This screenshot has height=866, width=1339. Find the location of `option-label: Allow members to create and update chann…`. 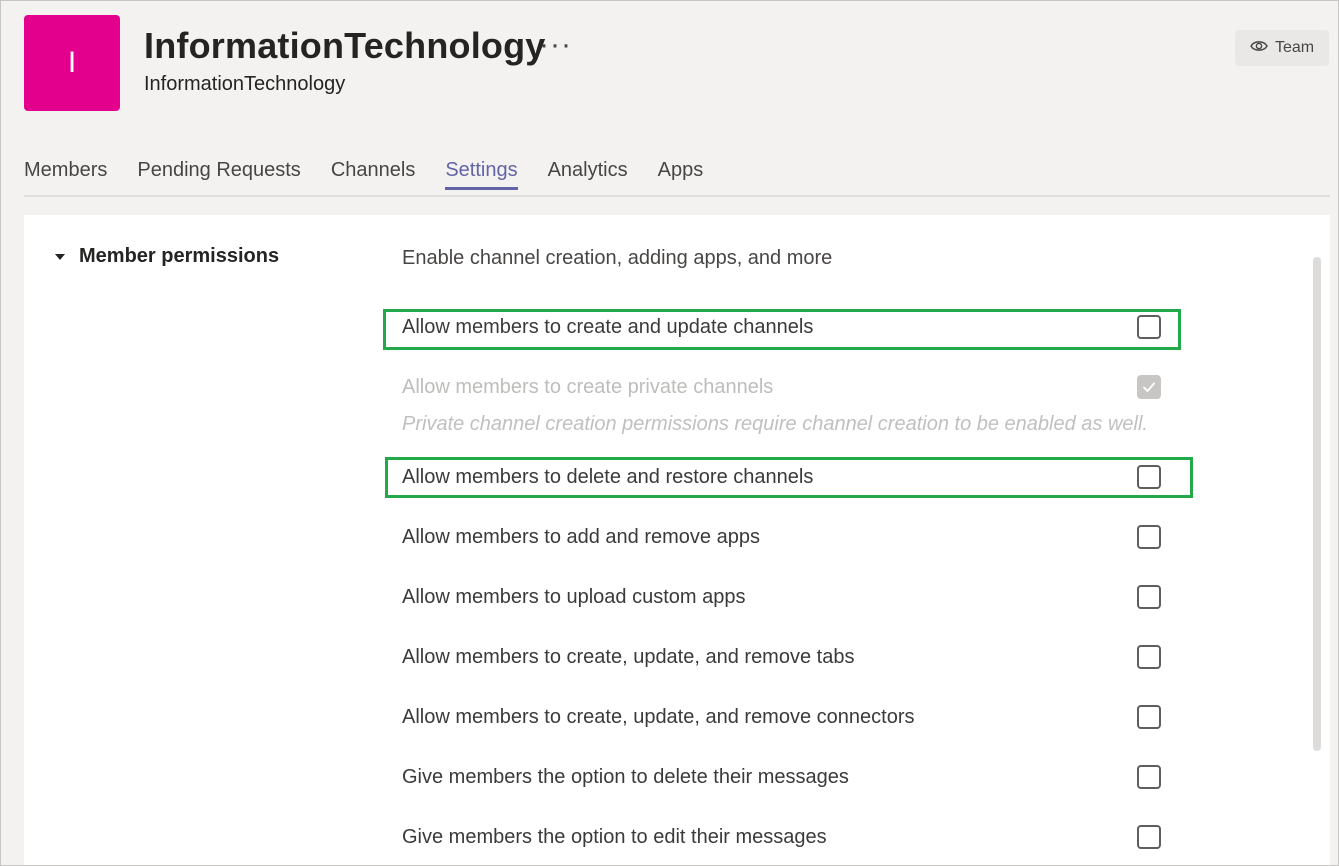

option-label: Allow members to create and update chann… is located at coordinates (608, 326).